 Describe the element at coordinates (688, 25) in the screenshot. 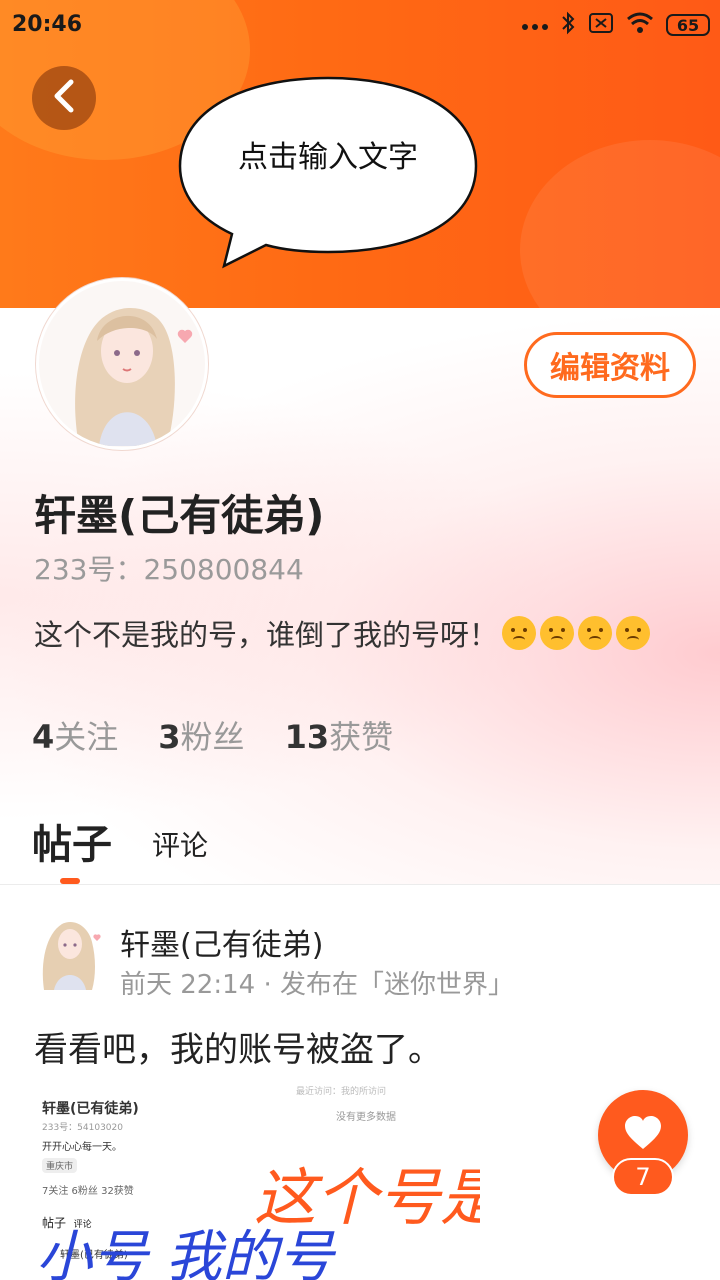

I see `battery-indicator: 65` at that location.